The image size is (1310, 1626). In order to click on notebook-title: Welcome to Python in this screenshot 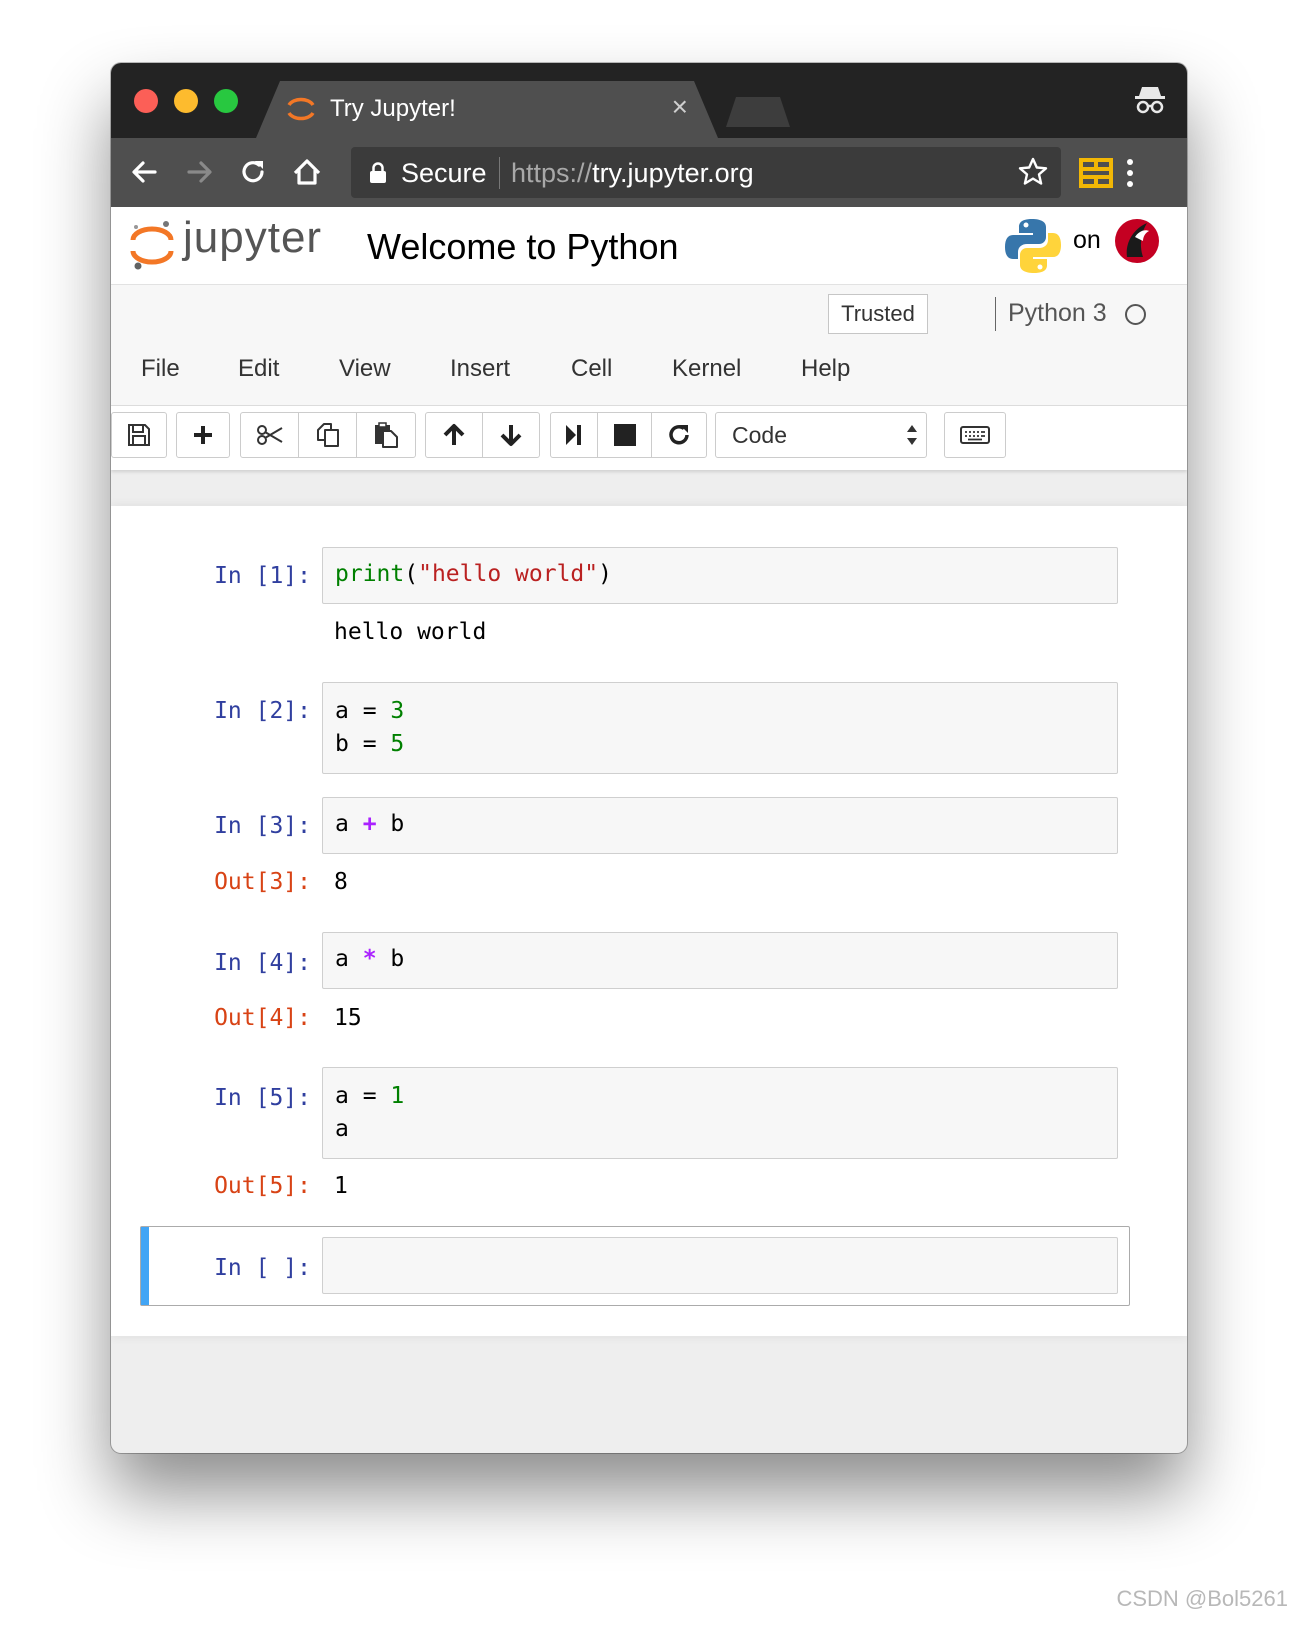, I will do `click(522, 247)`.